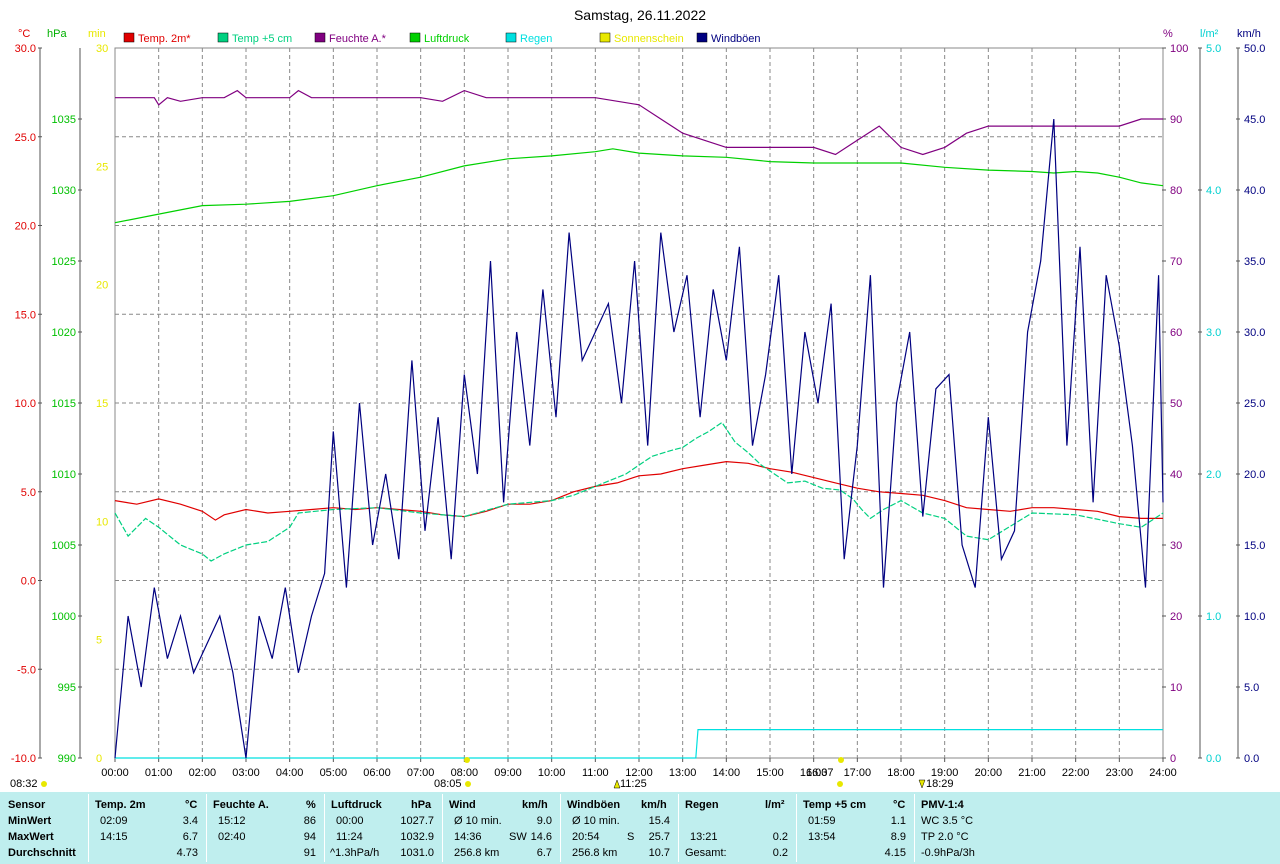 This screenshot has width=1280, height=864. Describe the element at coordinates (23, 759) in the screenshot. I see `temp-tick-label: -10.0` at that location.